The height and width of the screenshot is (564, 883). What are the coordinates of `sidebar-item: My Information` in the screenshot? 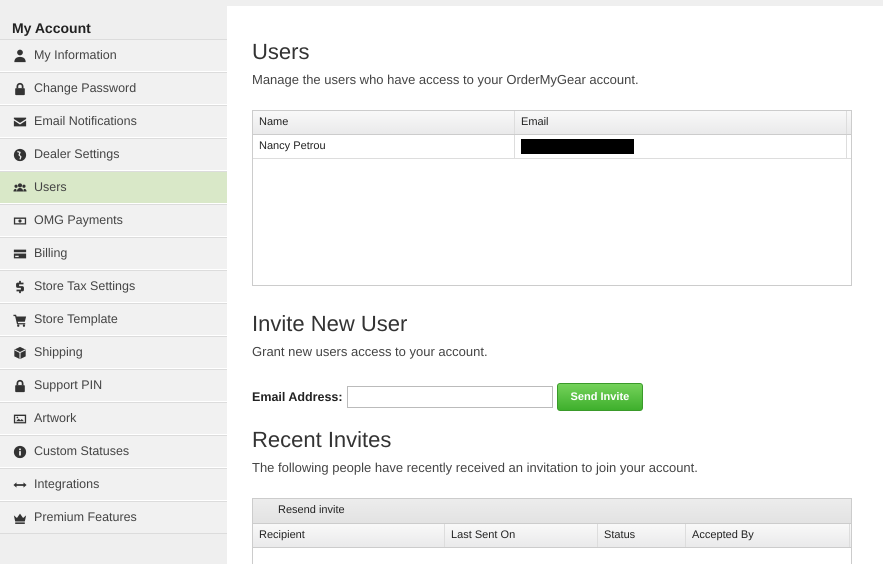 It's located at (113, 55).